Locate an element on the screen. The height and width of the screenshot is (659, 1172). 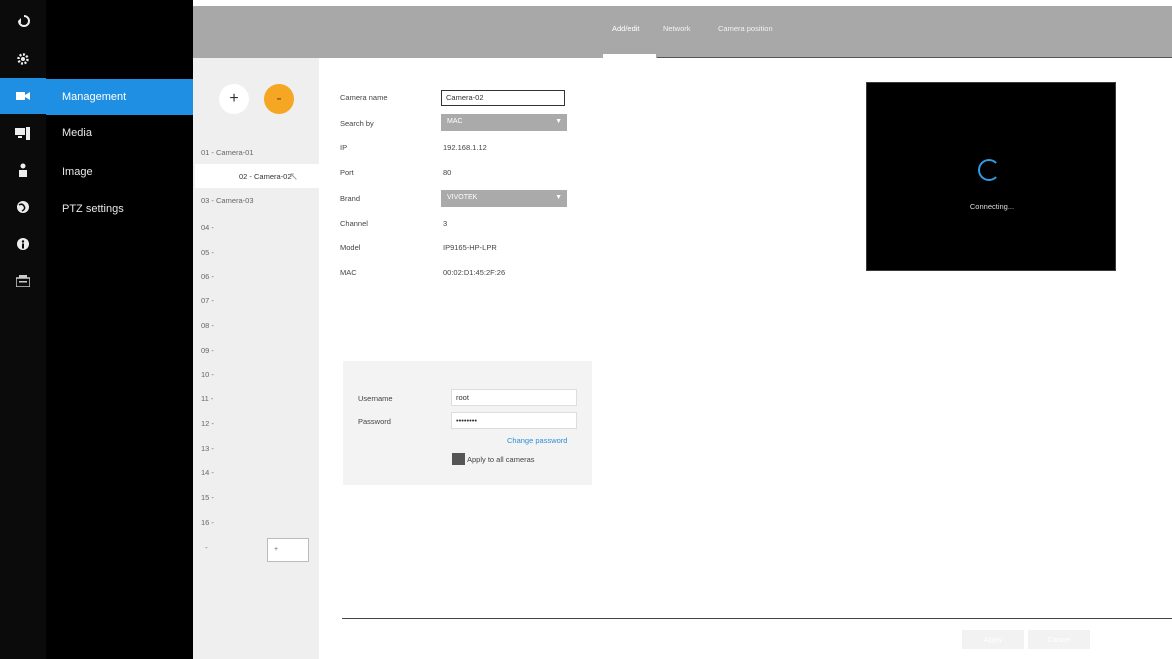
brand-label: Brand is located at coordinates (350, 198).